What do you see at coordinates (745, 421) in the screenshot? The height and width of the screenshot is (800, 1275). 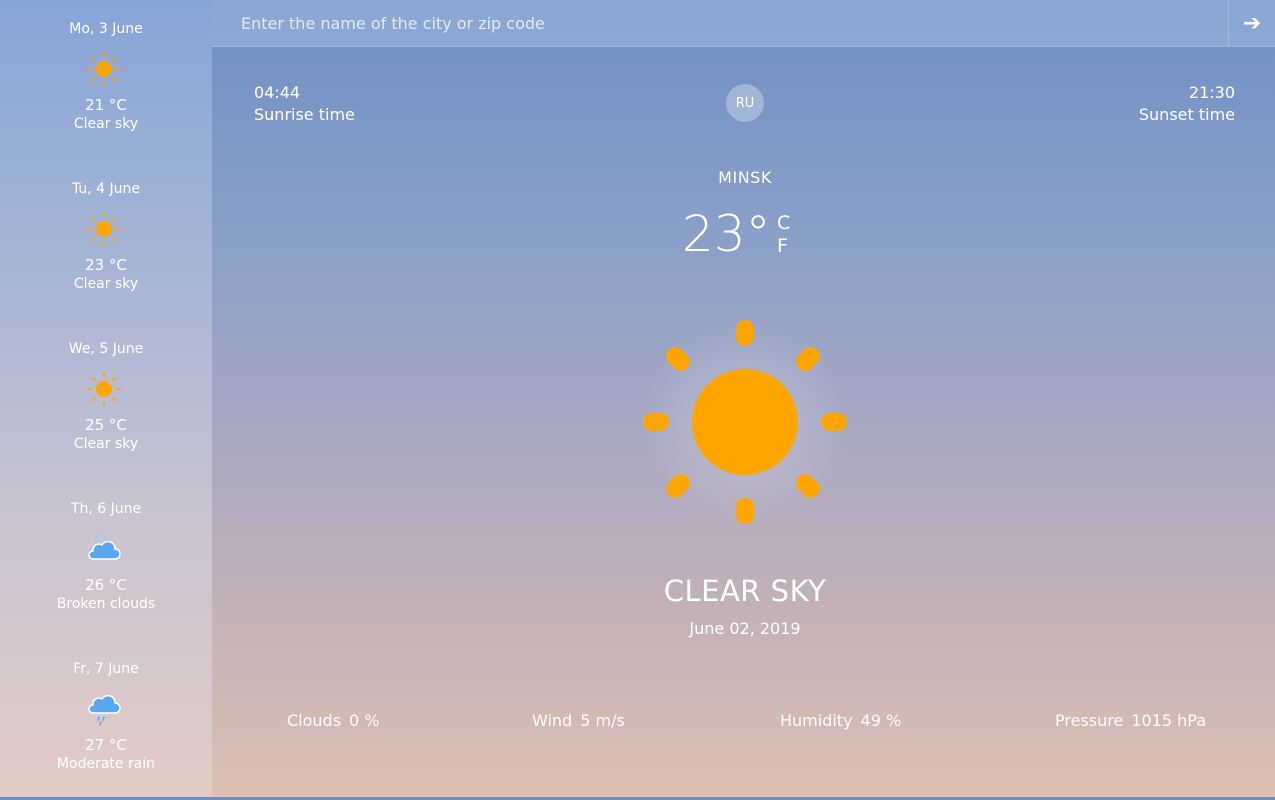 I see `weather-sun-icon` at bounding box center [745, 421].